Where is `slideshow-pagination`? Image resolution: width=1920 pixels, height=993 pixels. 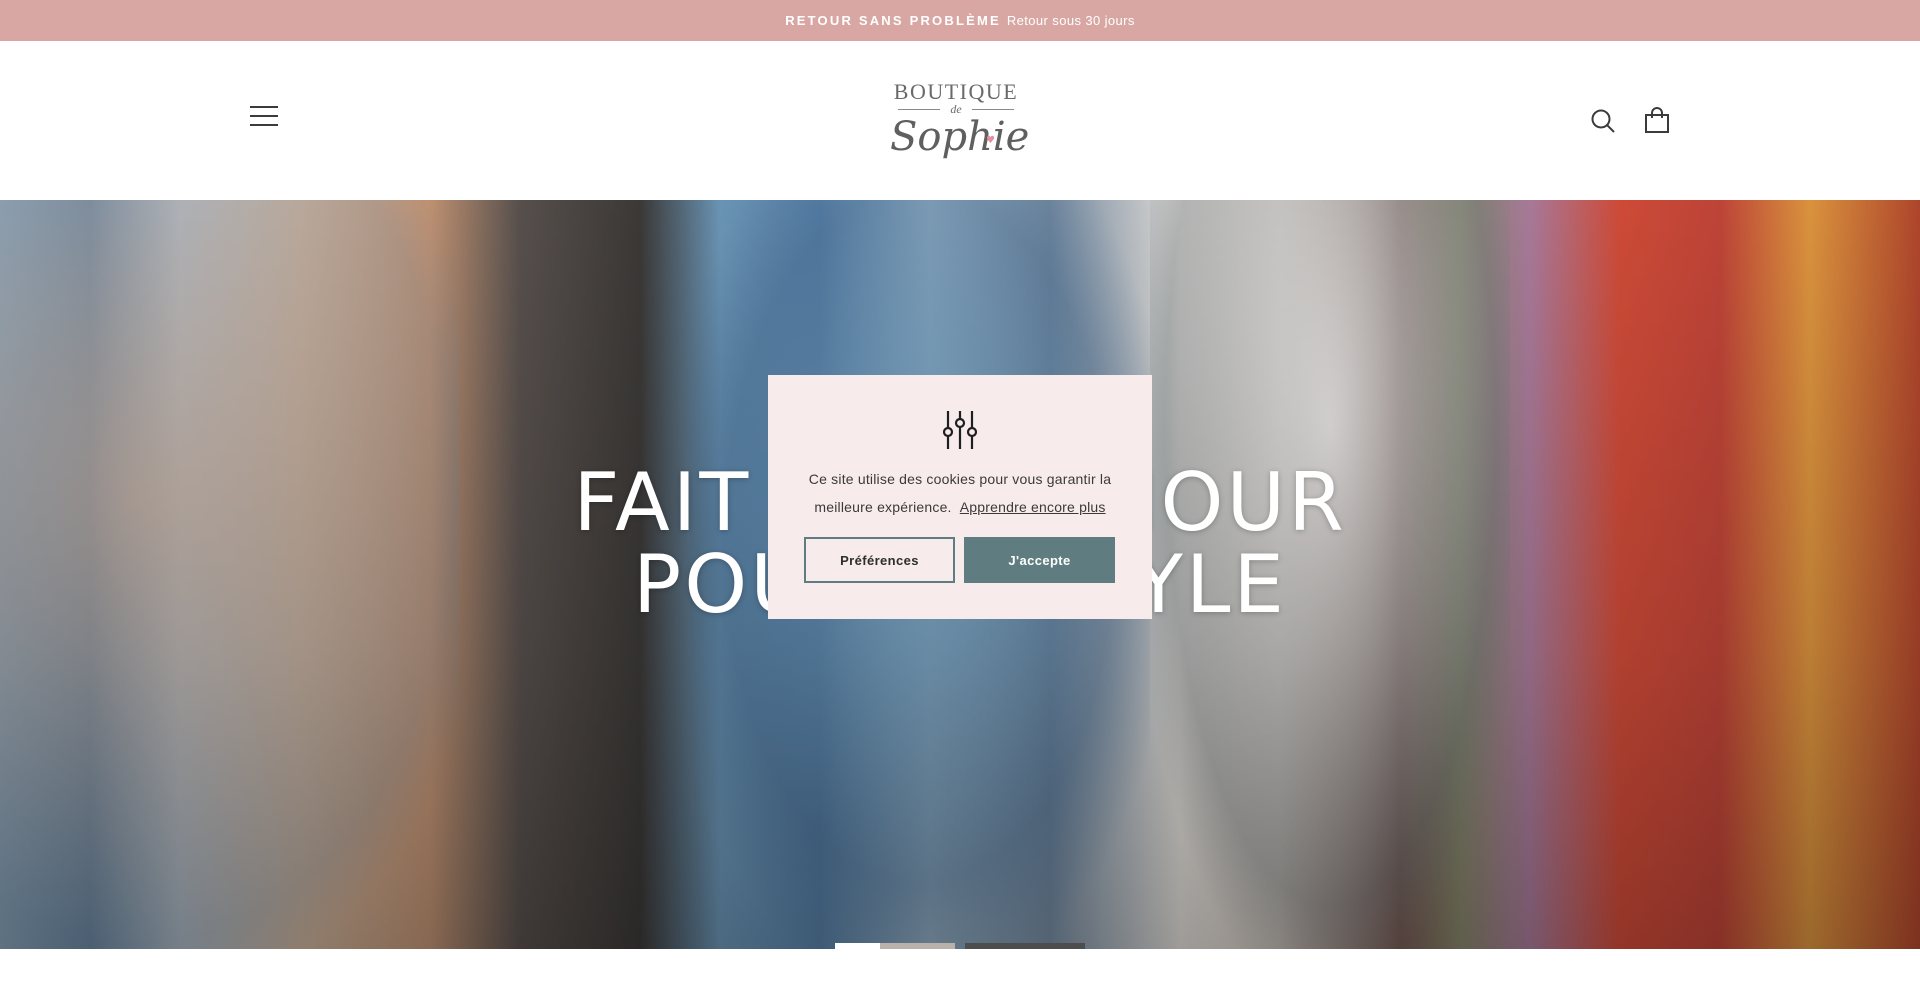 slideshow-pagination is located at coordinates (960, 946).